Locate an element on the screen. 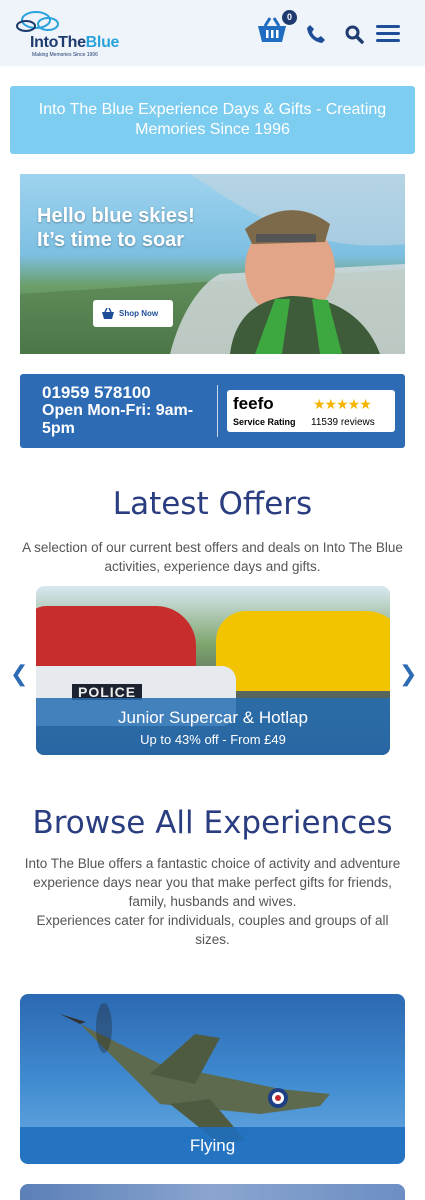 Image resolution: width=425 pixels, height=1200 pixels. basket-count-badge: 0 is located at coordinates (289, 17).